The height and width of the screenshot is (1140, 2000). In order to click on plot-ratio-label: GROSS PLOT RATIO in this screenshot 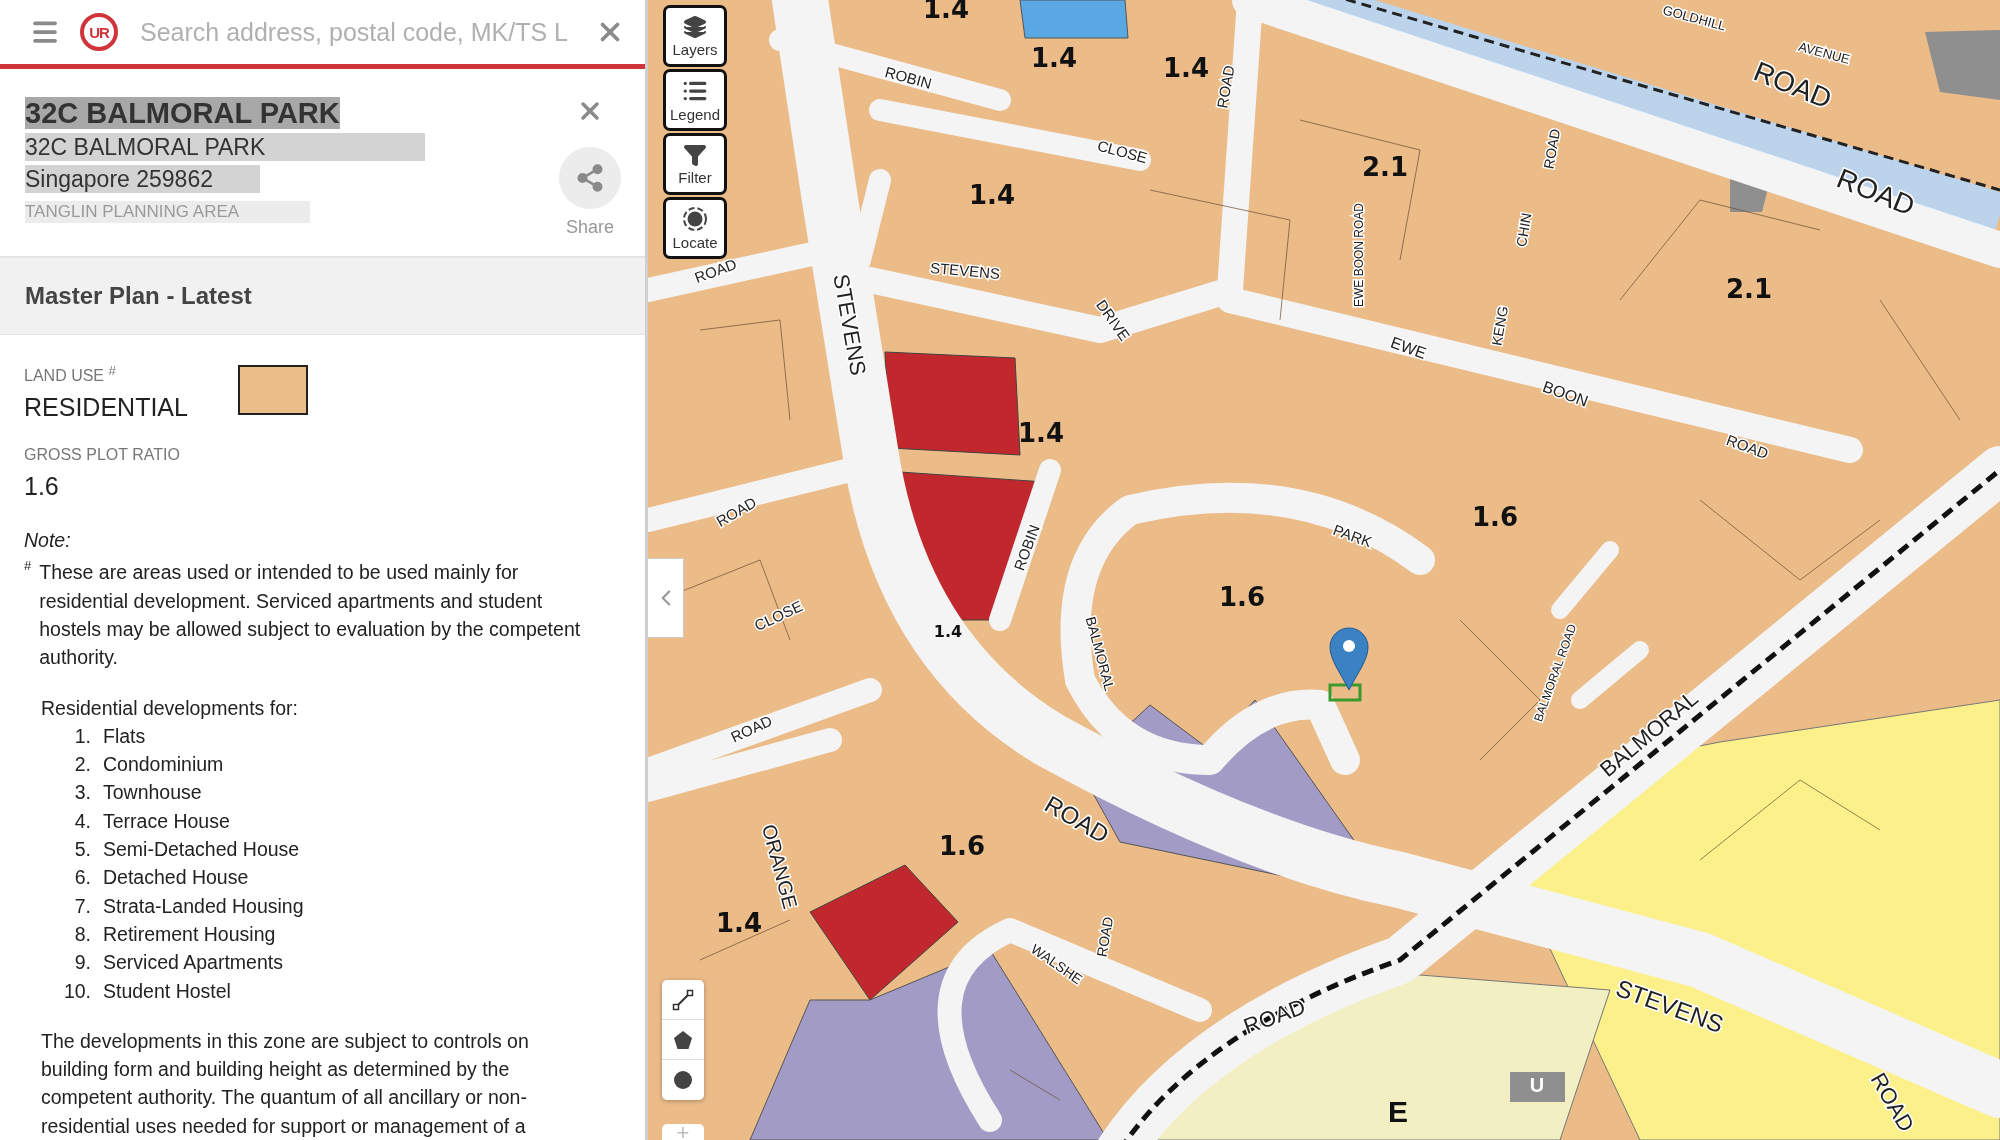, I will do `click(102, 455)`.